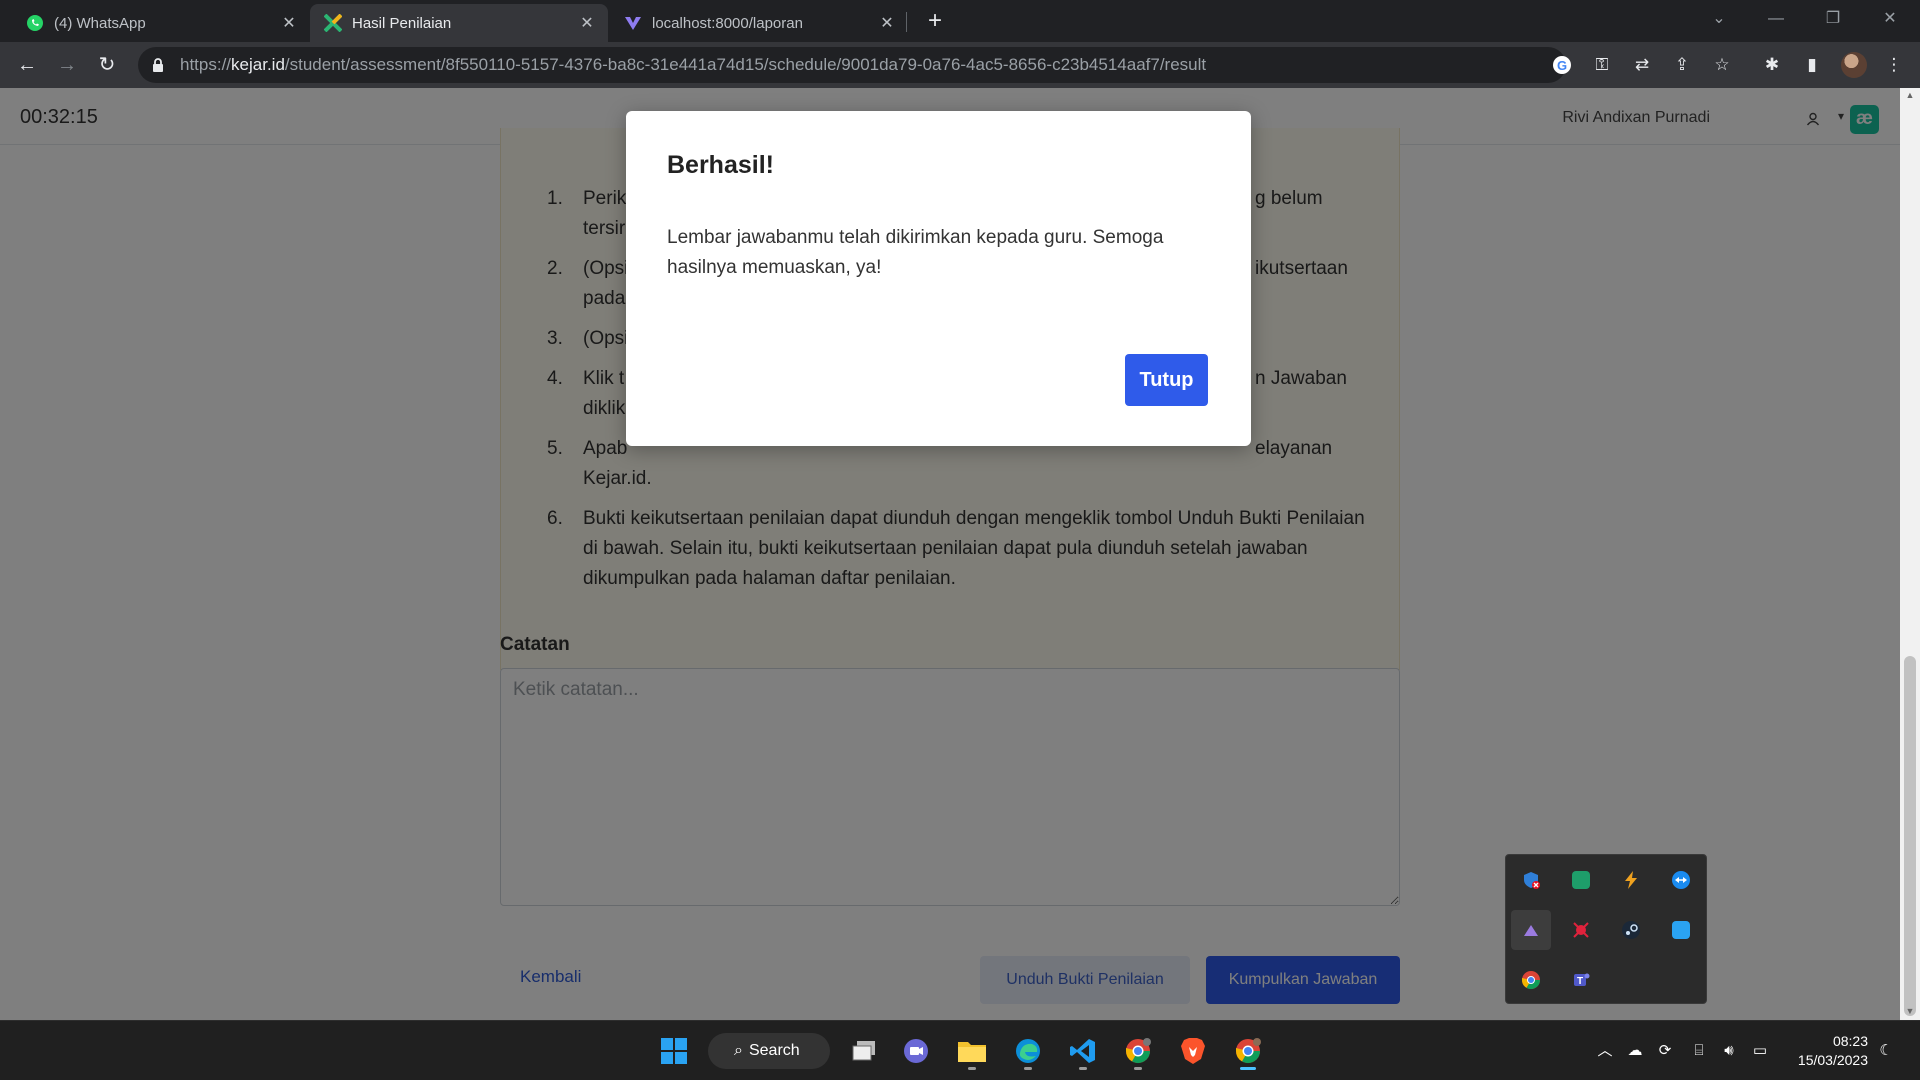  What do you see at coordinates (1531, 930) in the screenshot?
I see `app-tray-icon` at bounding box center [1531, 930].